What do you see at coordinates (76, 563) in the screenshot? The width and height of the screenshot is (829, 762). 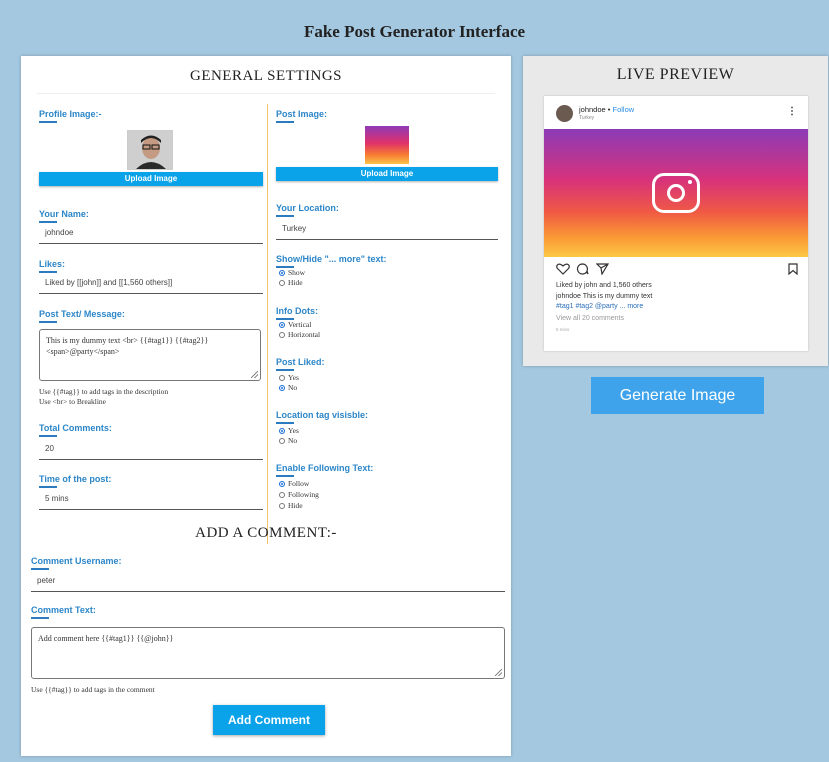 I see `comment-username-label: Comment Username:` at bounding box center [76, 563].